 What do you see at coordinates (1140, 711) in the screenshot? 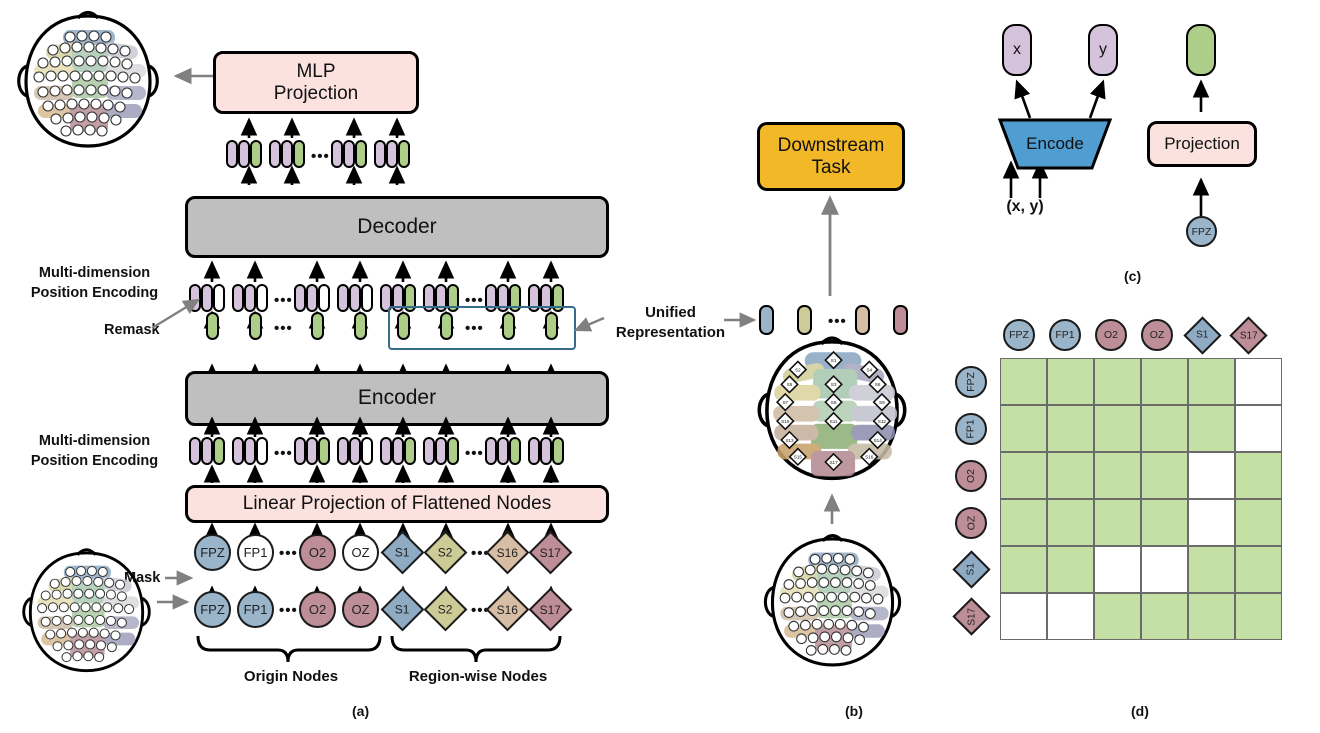
I see `panel-label-d: (d)` at bounding box center [1140, 711].